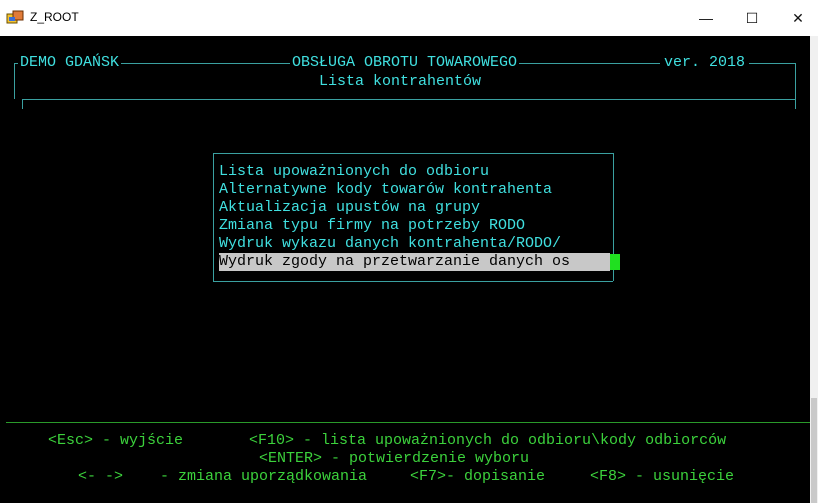 Image resolution: width=818 pixels, height=503 pixels. What do you see at coordinates (349, 208) in the screenshot?
I see `menu-item-discount-update: Aktualizacja upustów na grupy` at bounding box center [349, 208].